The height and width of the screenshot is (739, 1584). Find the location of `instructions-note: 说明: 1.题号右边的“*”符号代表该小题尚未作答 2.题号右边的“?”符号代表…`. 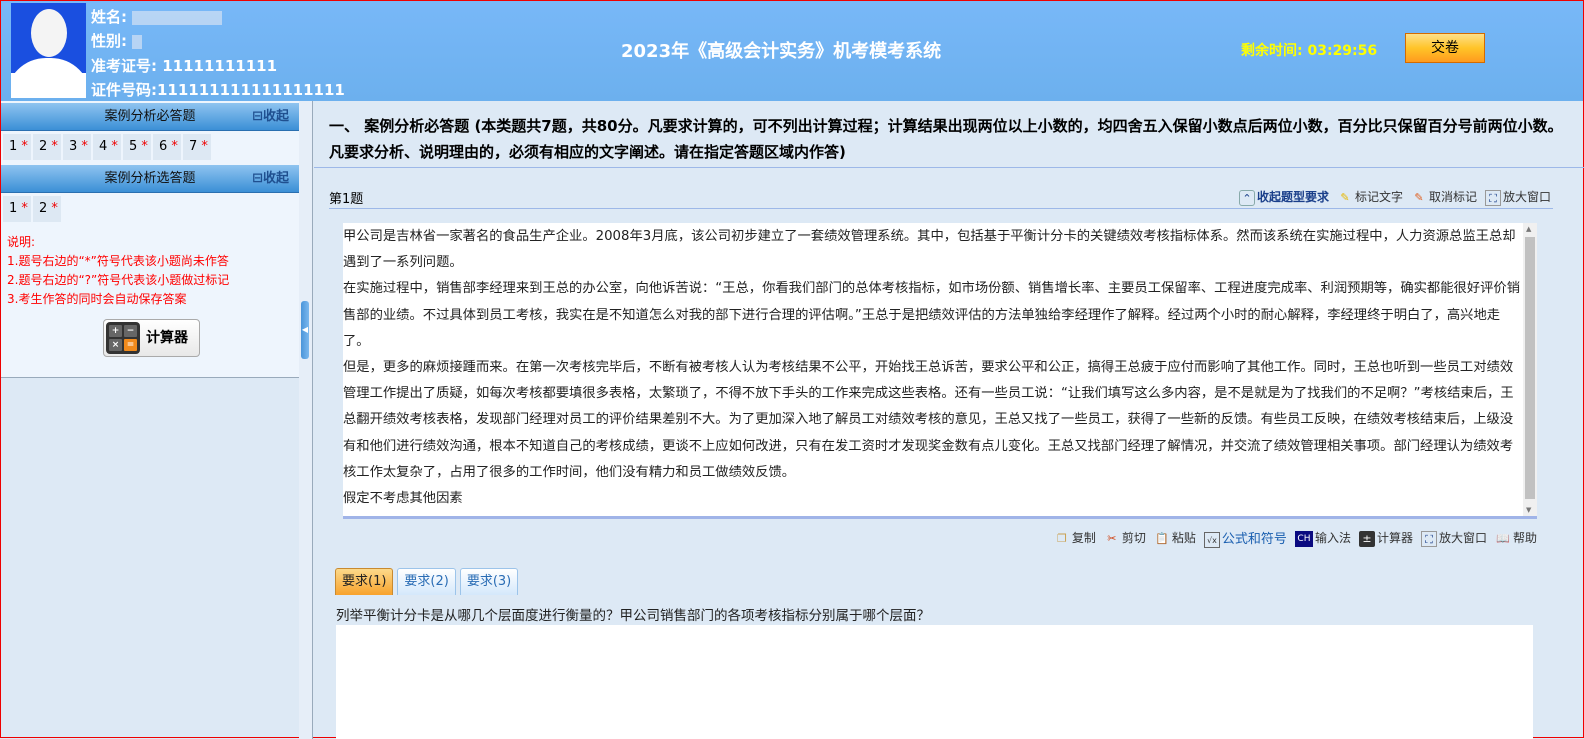

instructions-note: 说明: 1.题号右边的“*”符号代表该小题尚未作答 2.题号右边的“?”符号代表… is located at coordinates (150, 271).